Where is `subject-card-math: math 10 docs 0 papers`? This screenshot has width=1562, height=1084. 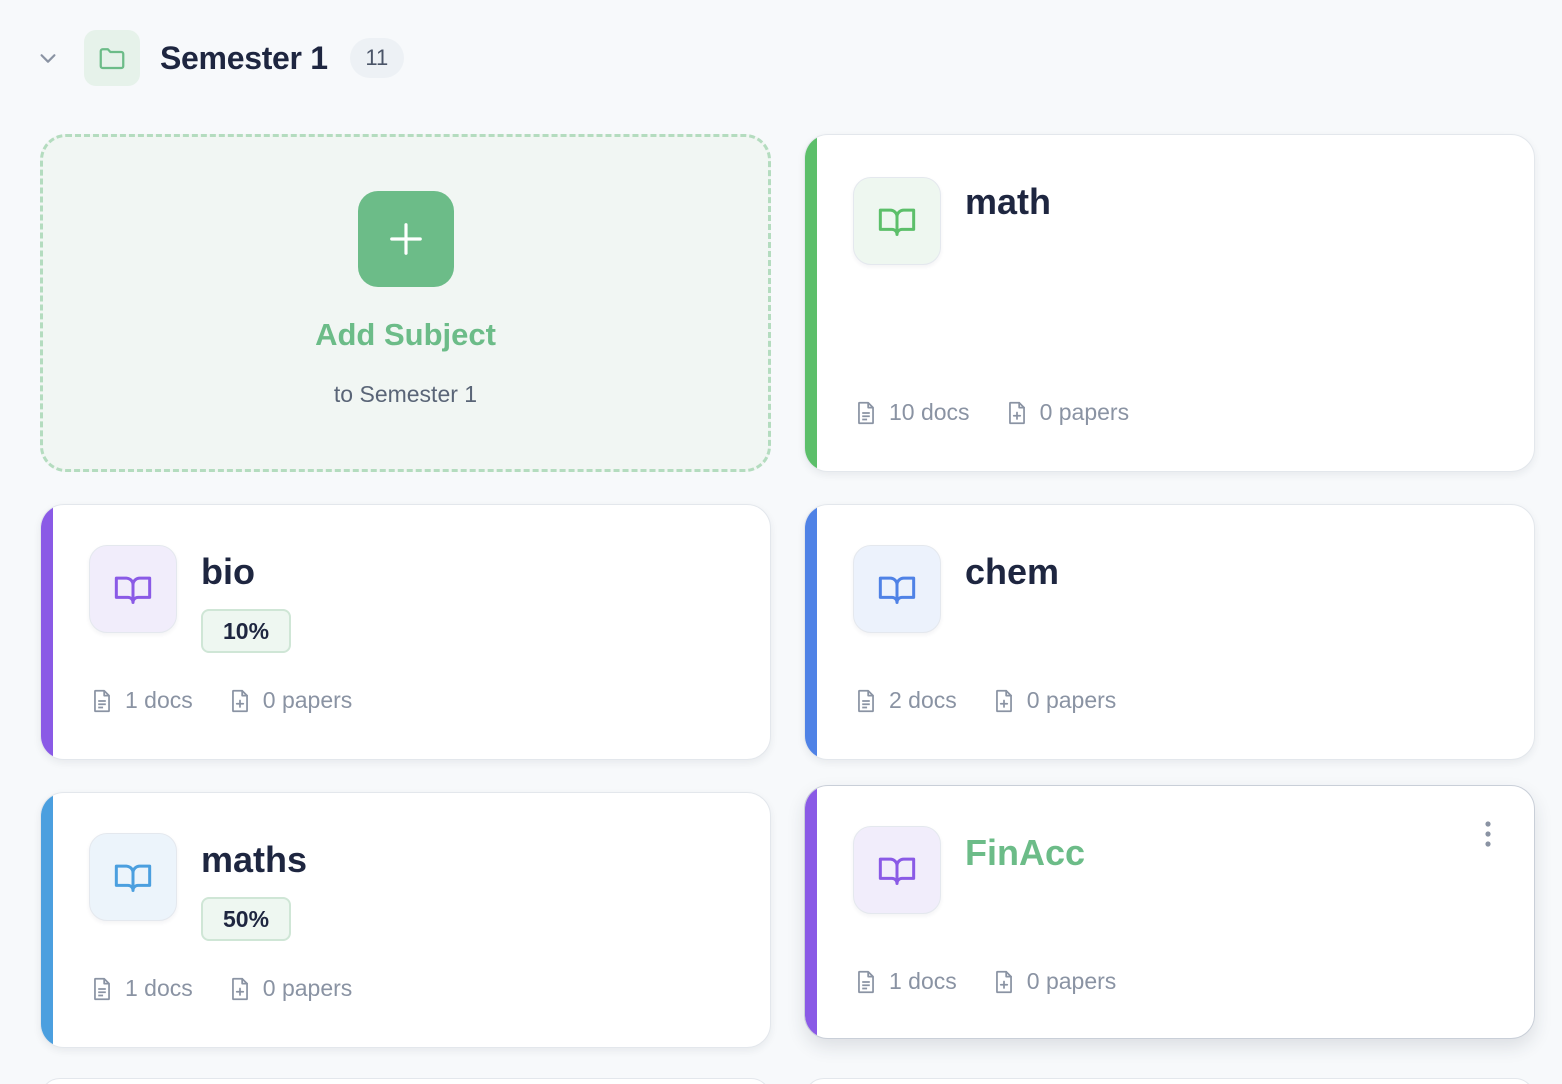 subject-card-math: math 10 docs 0 papers is located at coordinates (1169, 303).